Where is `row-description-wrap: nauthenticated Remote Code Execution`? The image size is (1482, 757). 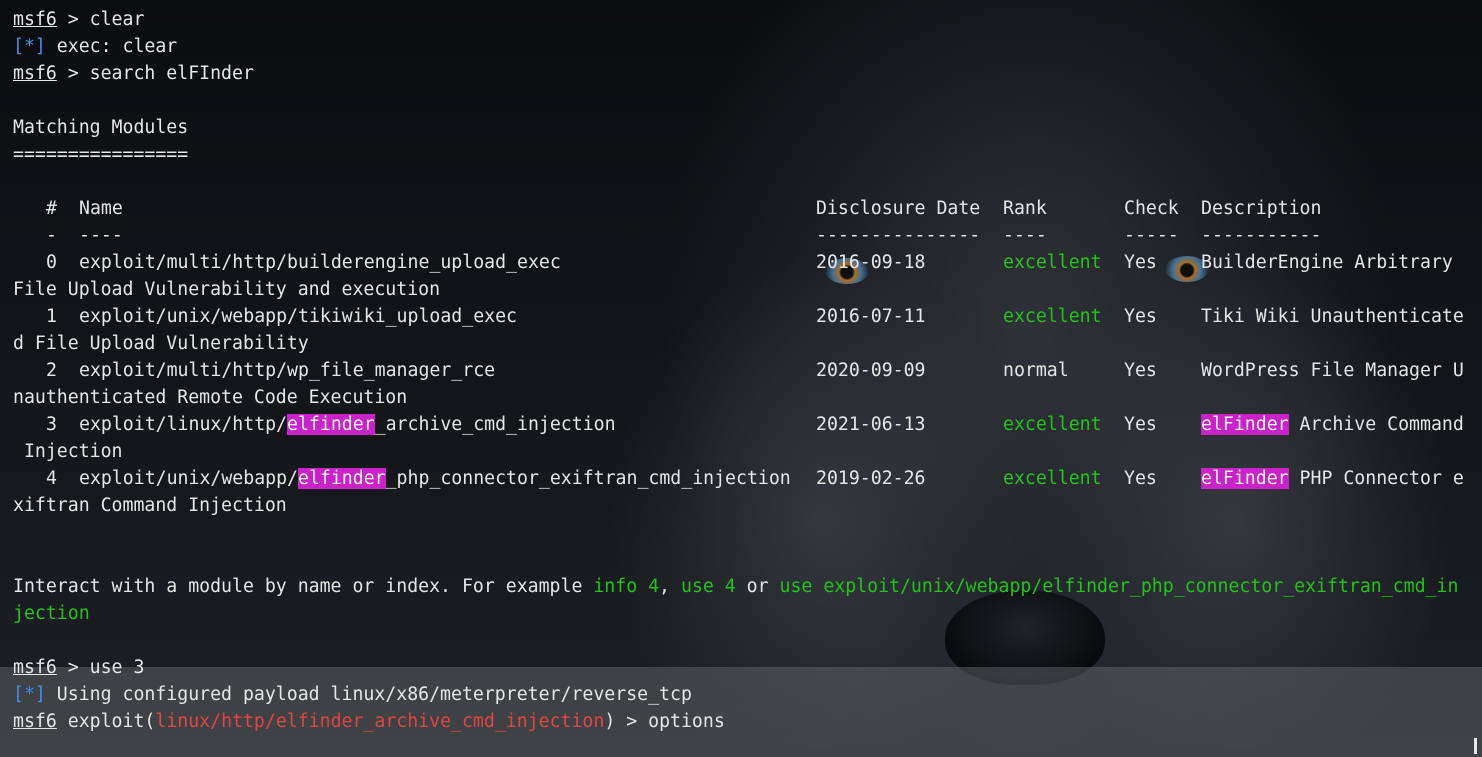
row-description-wrap: nauthenticated Remote Code Execution is located at coordinates (210, 397).